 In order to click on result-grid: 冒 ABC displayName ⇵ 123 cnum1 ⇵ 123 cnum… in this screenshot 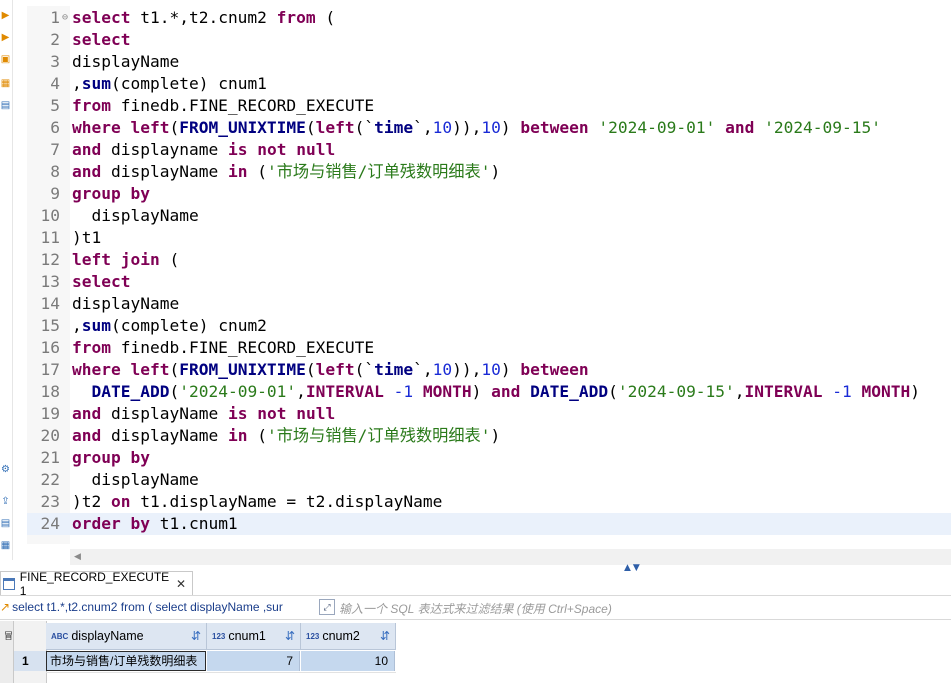, I will do `click(475, 652)`.